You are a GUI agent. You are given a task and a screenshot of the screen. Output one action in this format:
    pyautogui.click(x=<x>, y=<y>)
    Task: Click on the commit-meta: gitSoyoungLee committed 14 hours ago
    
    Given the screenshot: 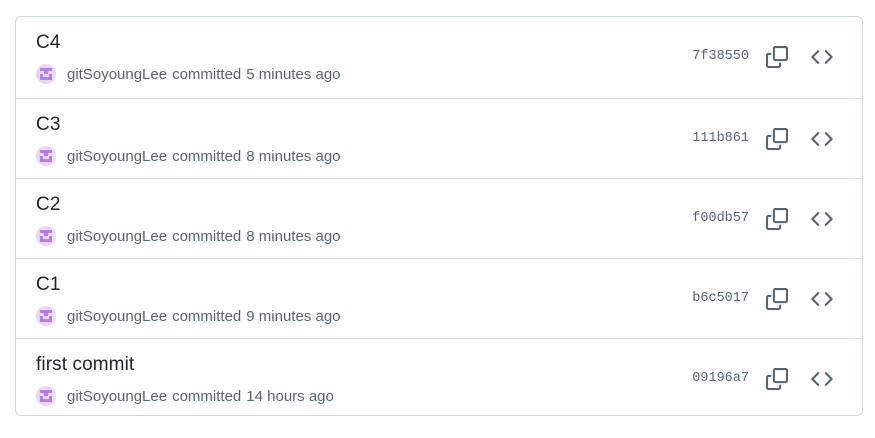 What is the action you would take?
    pyautogui.click(x=185, y=396)
    